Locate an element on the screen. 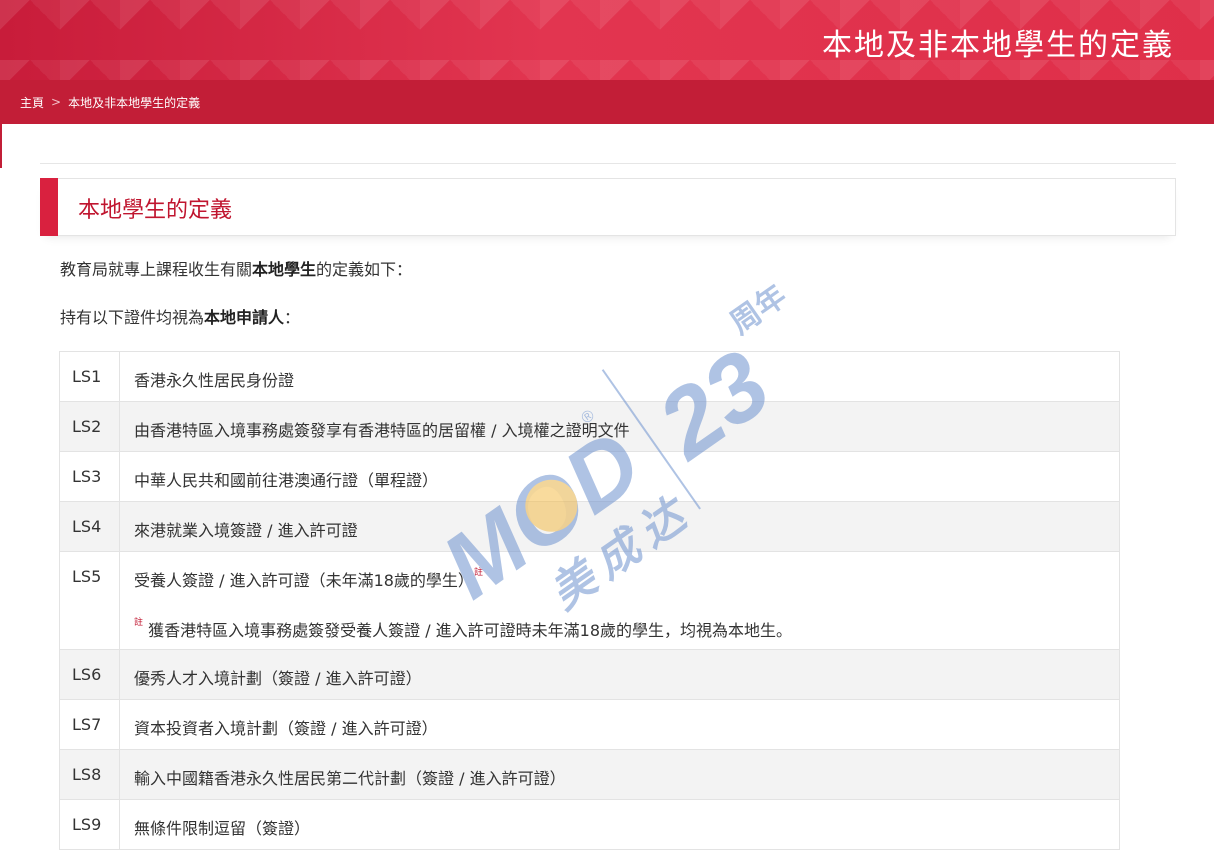 The width and height of the screenshot is (1214, 850). table-row: LS9 無條件限制逗留（簽證） is located at coordinates (589, 824).